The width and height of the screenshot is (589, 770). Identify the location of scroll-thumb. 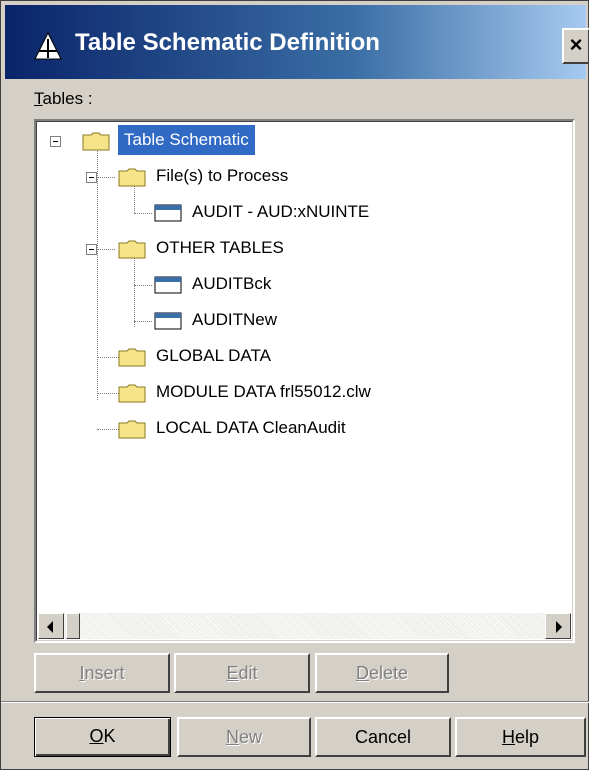
(73, 626).